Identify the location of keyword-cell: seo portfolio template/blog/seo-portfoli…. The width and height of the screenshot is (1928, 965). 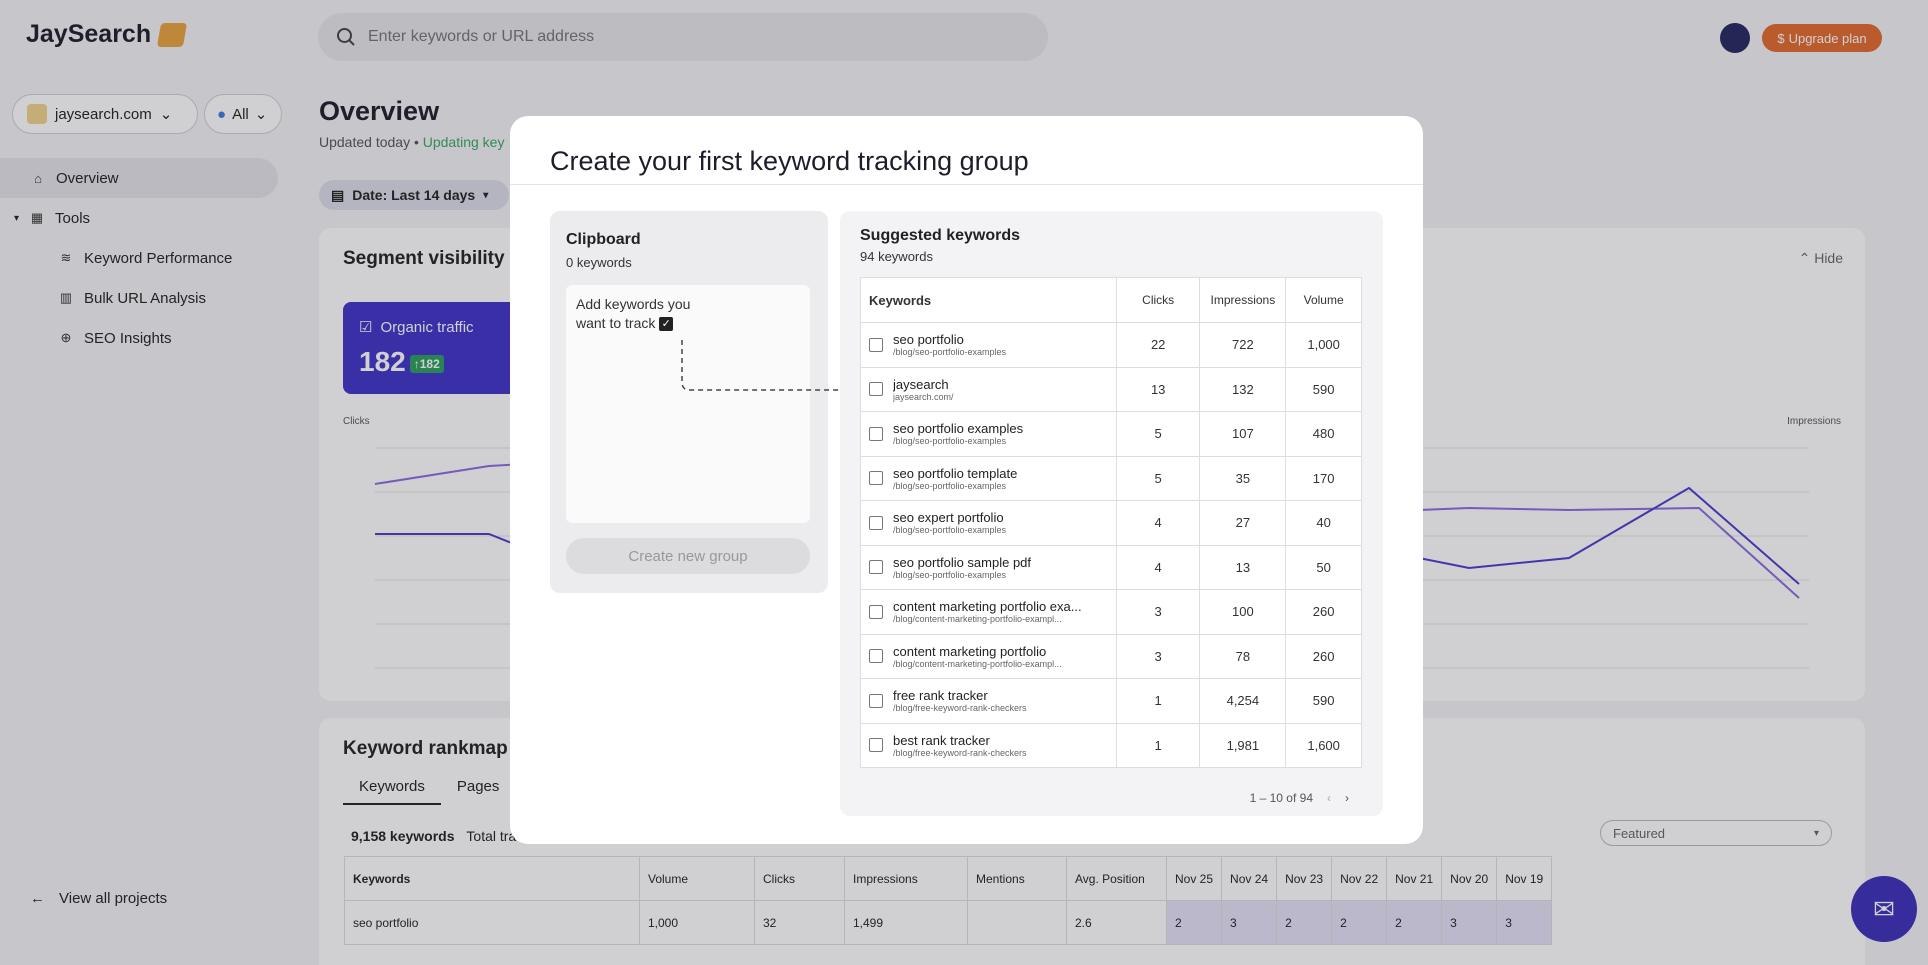
(988, 478).